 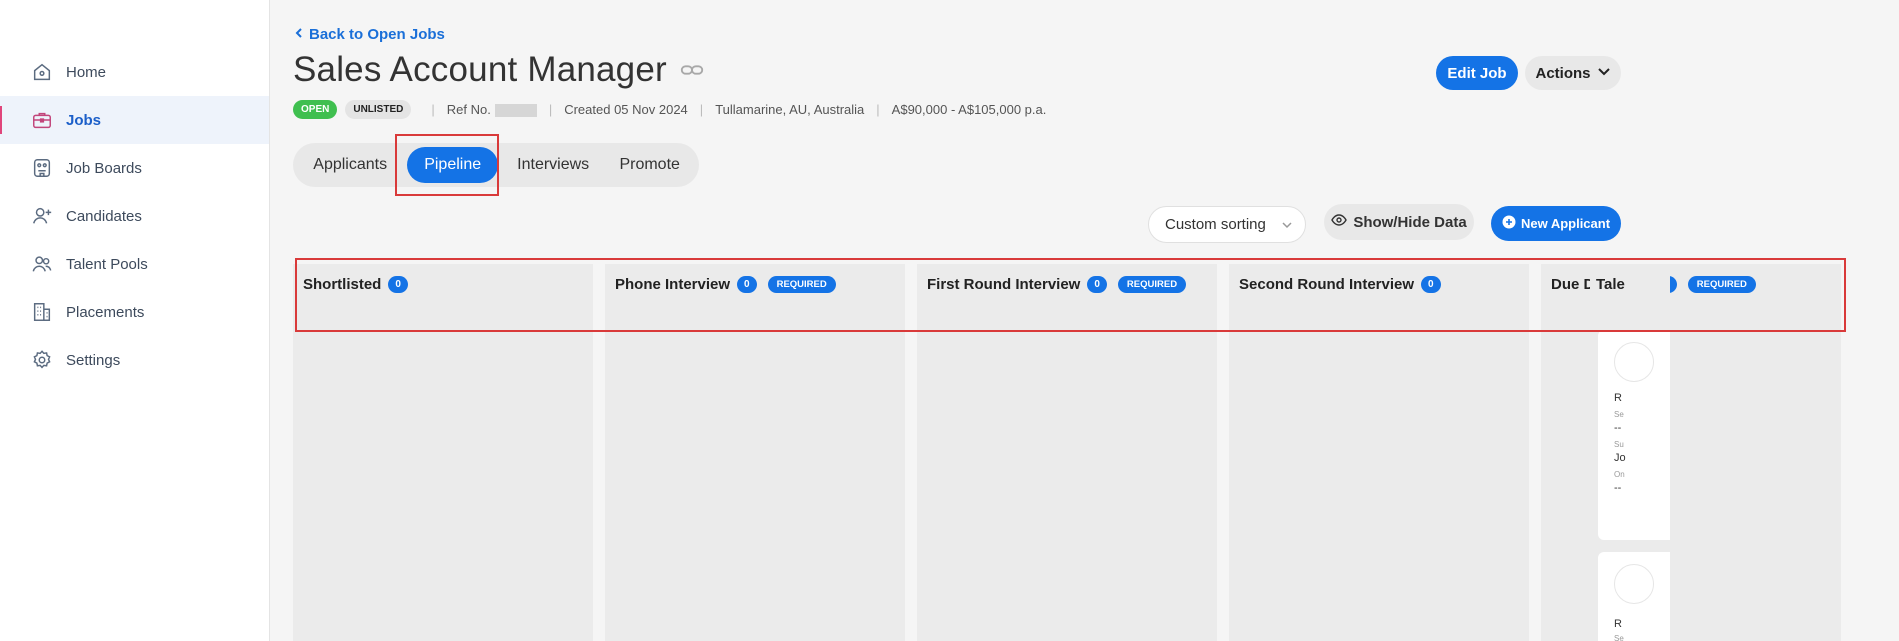 I want to click on column-title: Phone Interview, so click(x=673, y=284).